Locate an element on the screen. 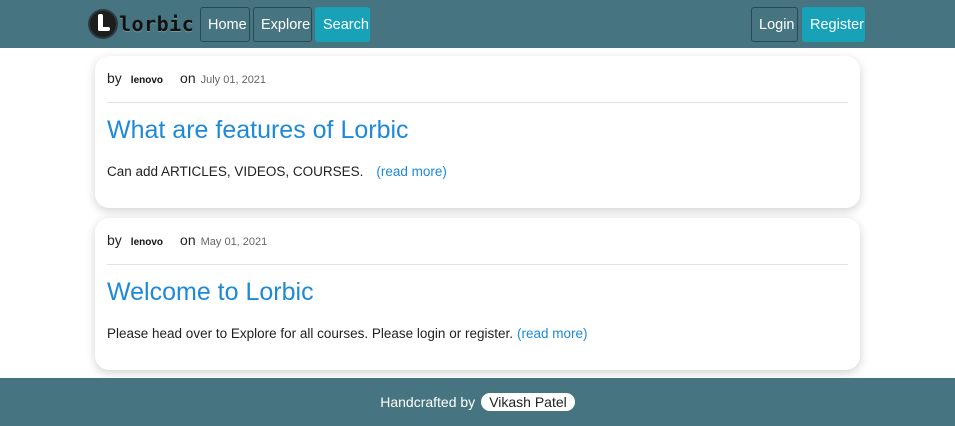  footer-text: Handcrafted by is located at coordinates (428, 402).